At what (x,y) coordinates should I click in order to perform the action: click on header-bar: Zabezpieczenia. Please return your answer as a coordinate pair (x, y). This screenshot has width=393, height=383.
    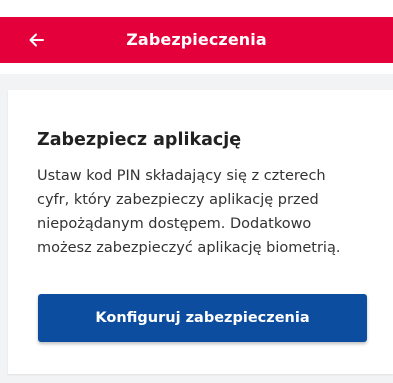
    Looking at the image, I should click on (196, 40).